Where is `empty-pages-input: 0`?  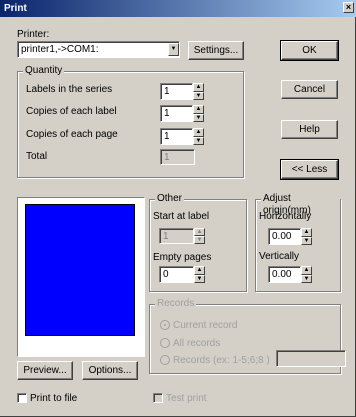 empty-pages-input: 0 is located at coordinates (176, 274).